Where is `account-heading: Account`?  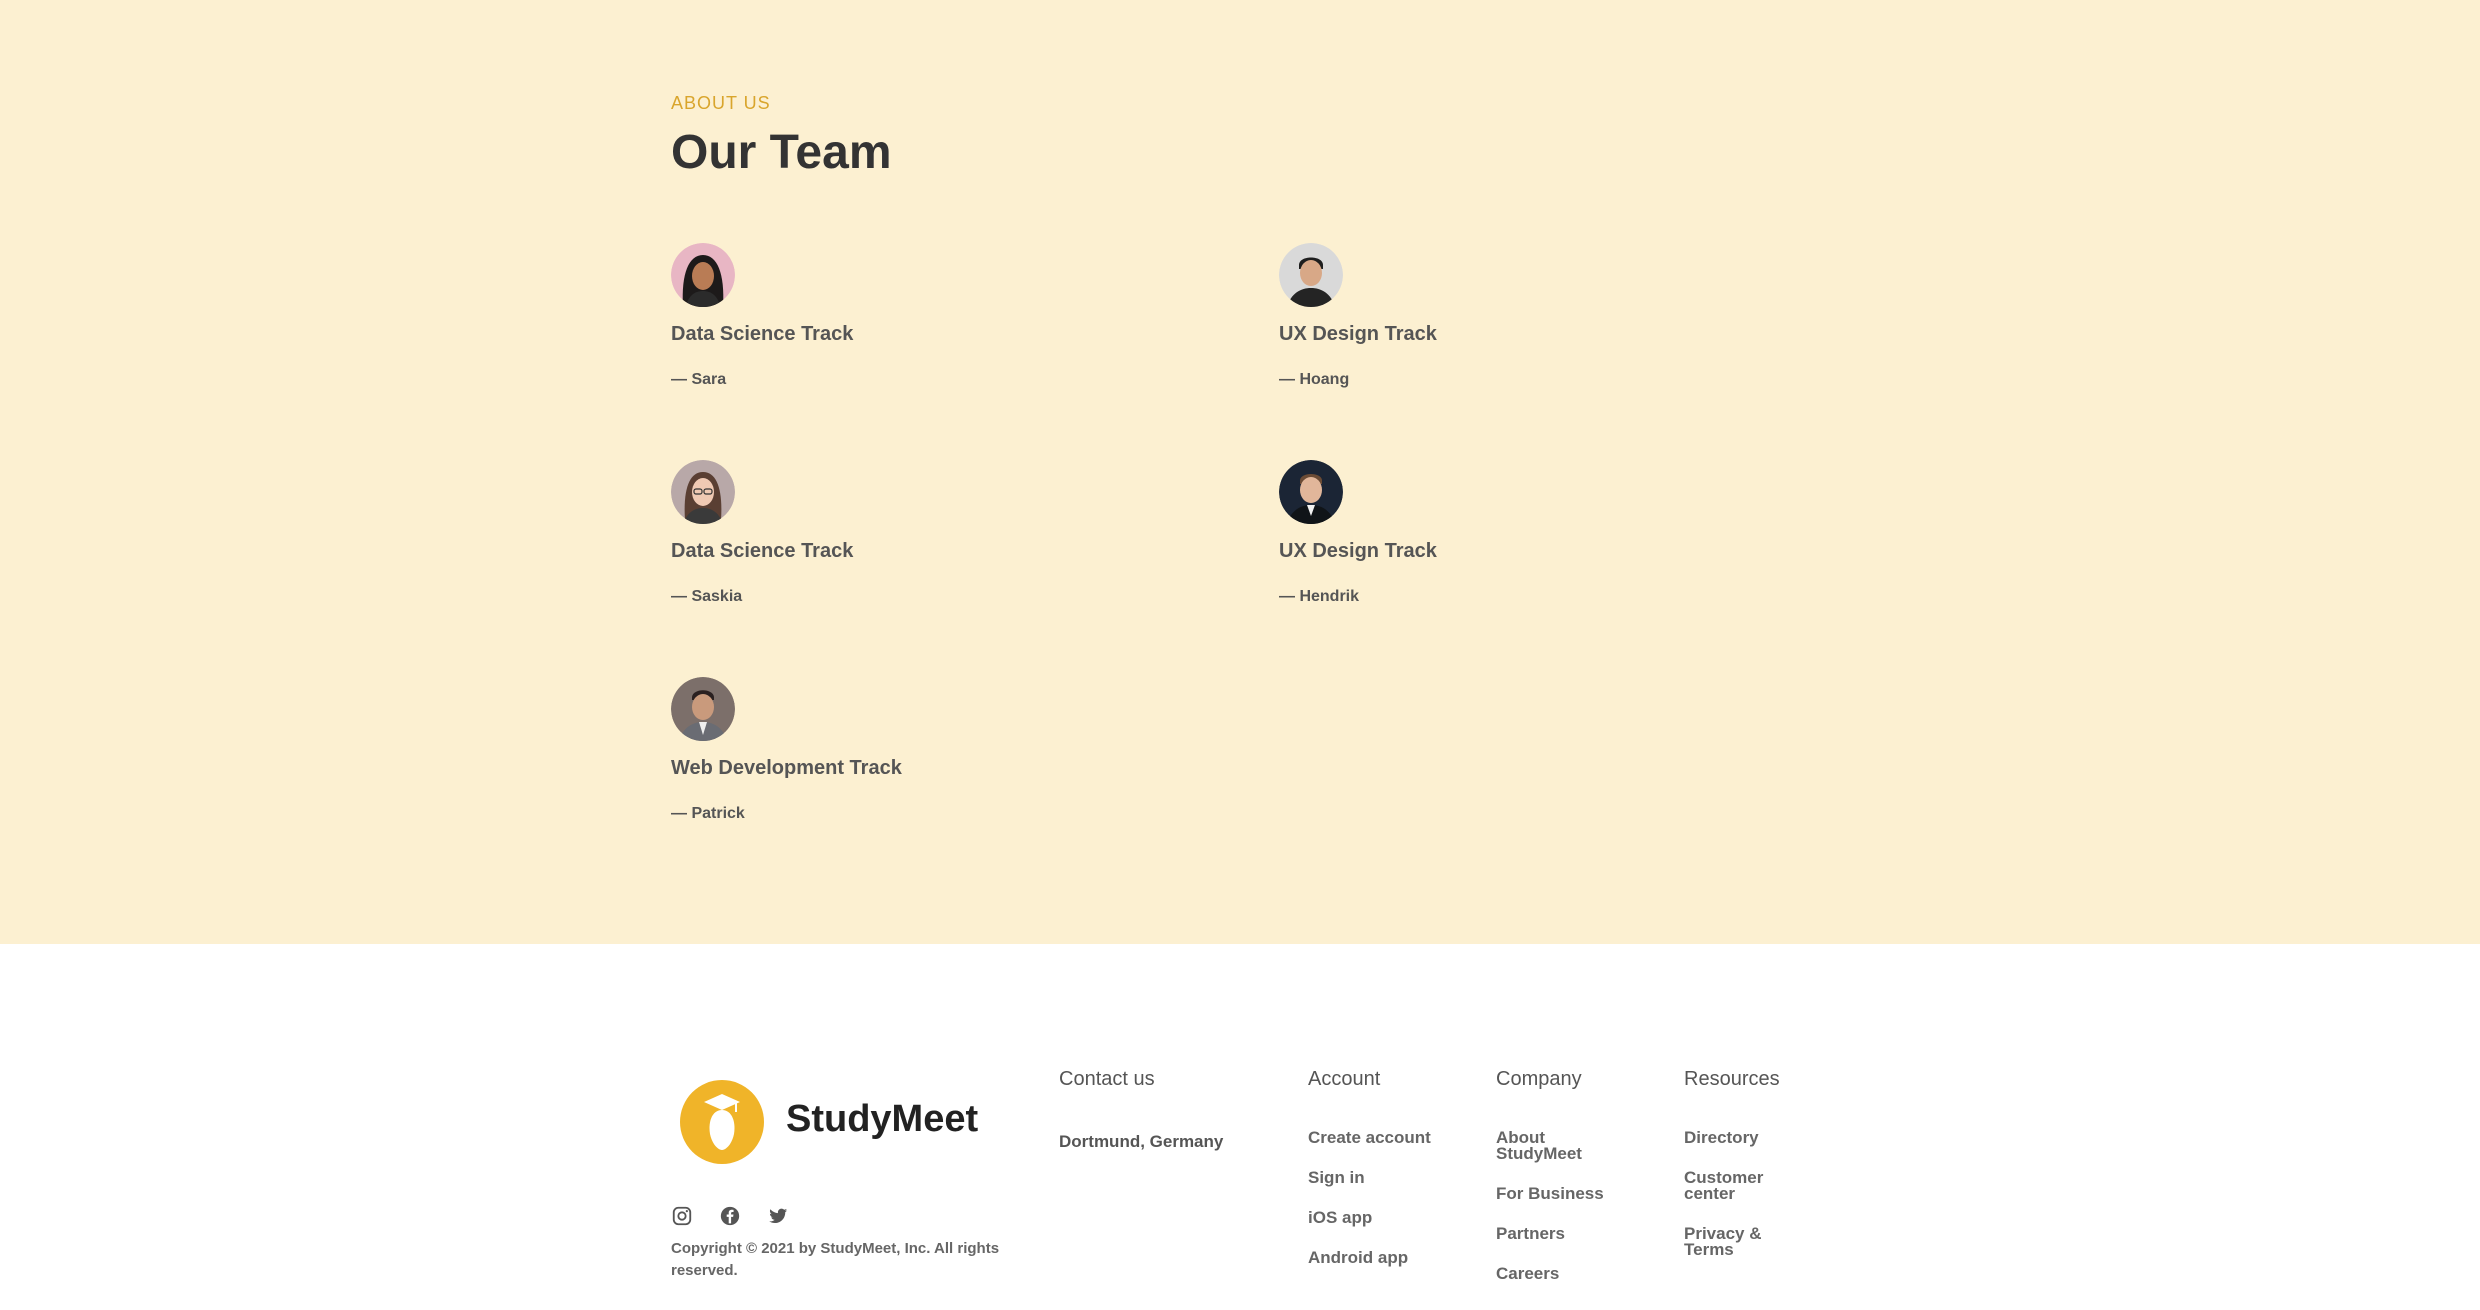 account-heading: Account is located at coordinates (1344, 1079).